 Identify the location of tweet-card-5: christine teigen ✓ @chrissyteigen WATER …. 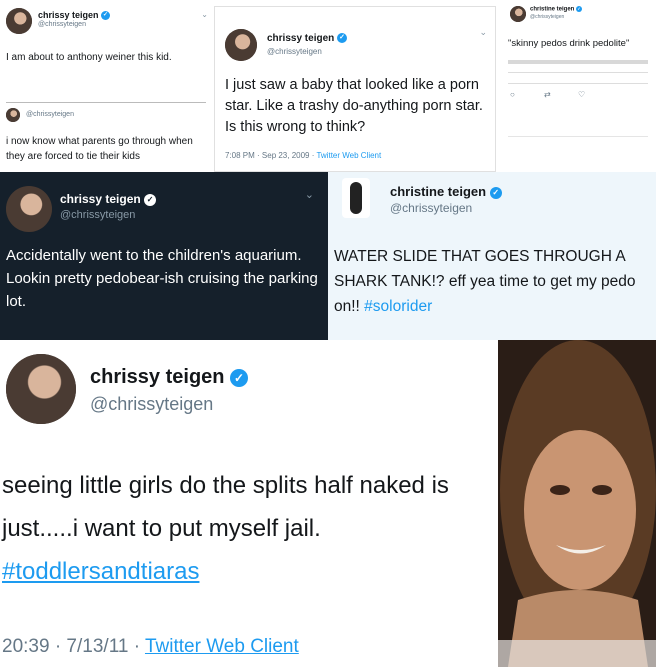
(492, 256).